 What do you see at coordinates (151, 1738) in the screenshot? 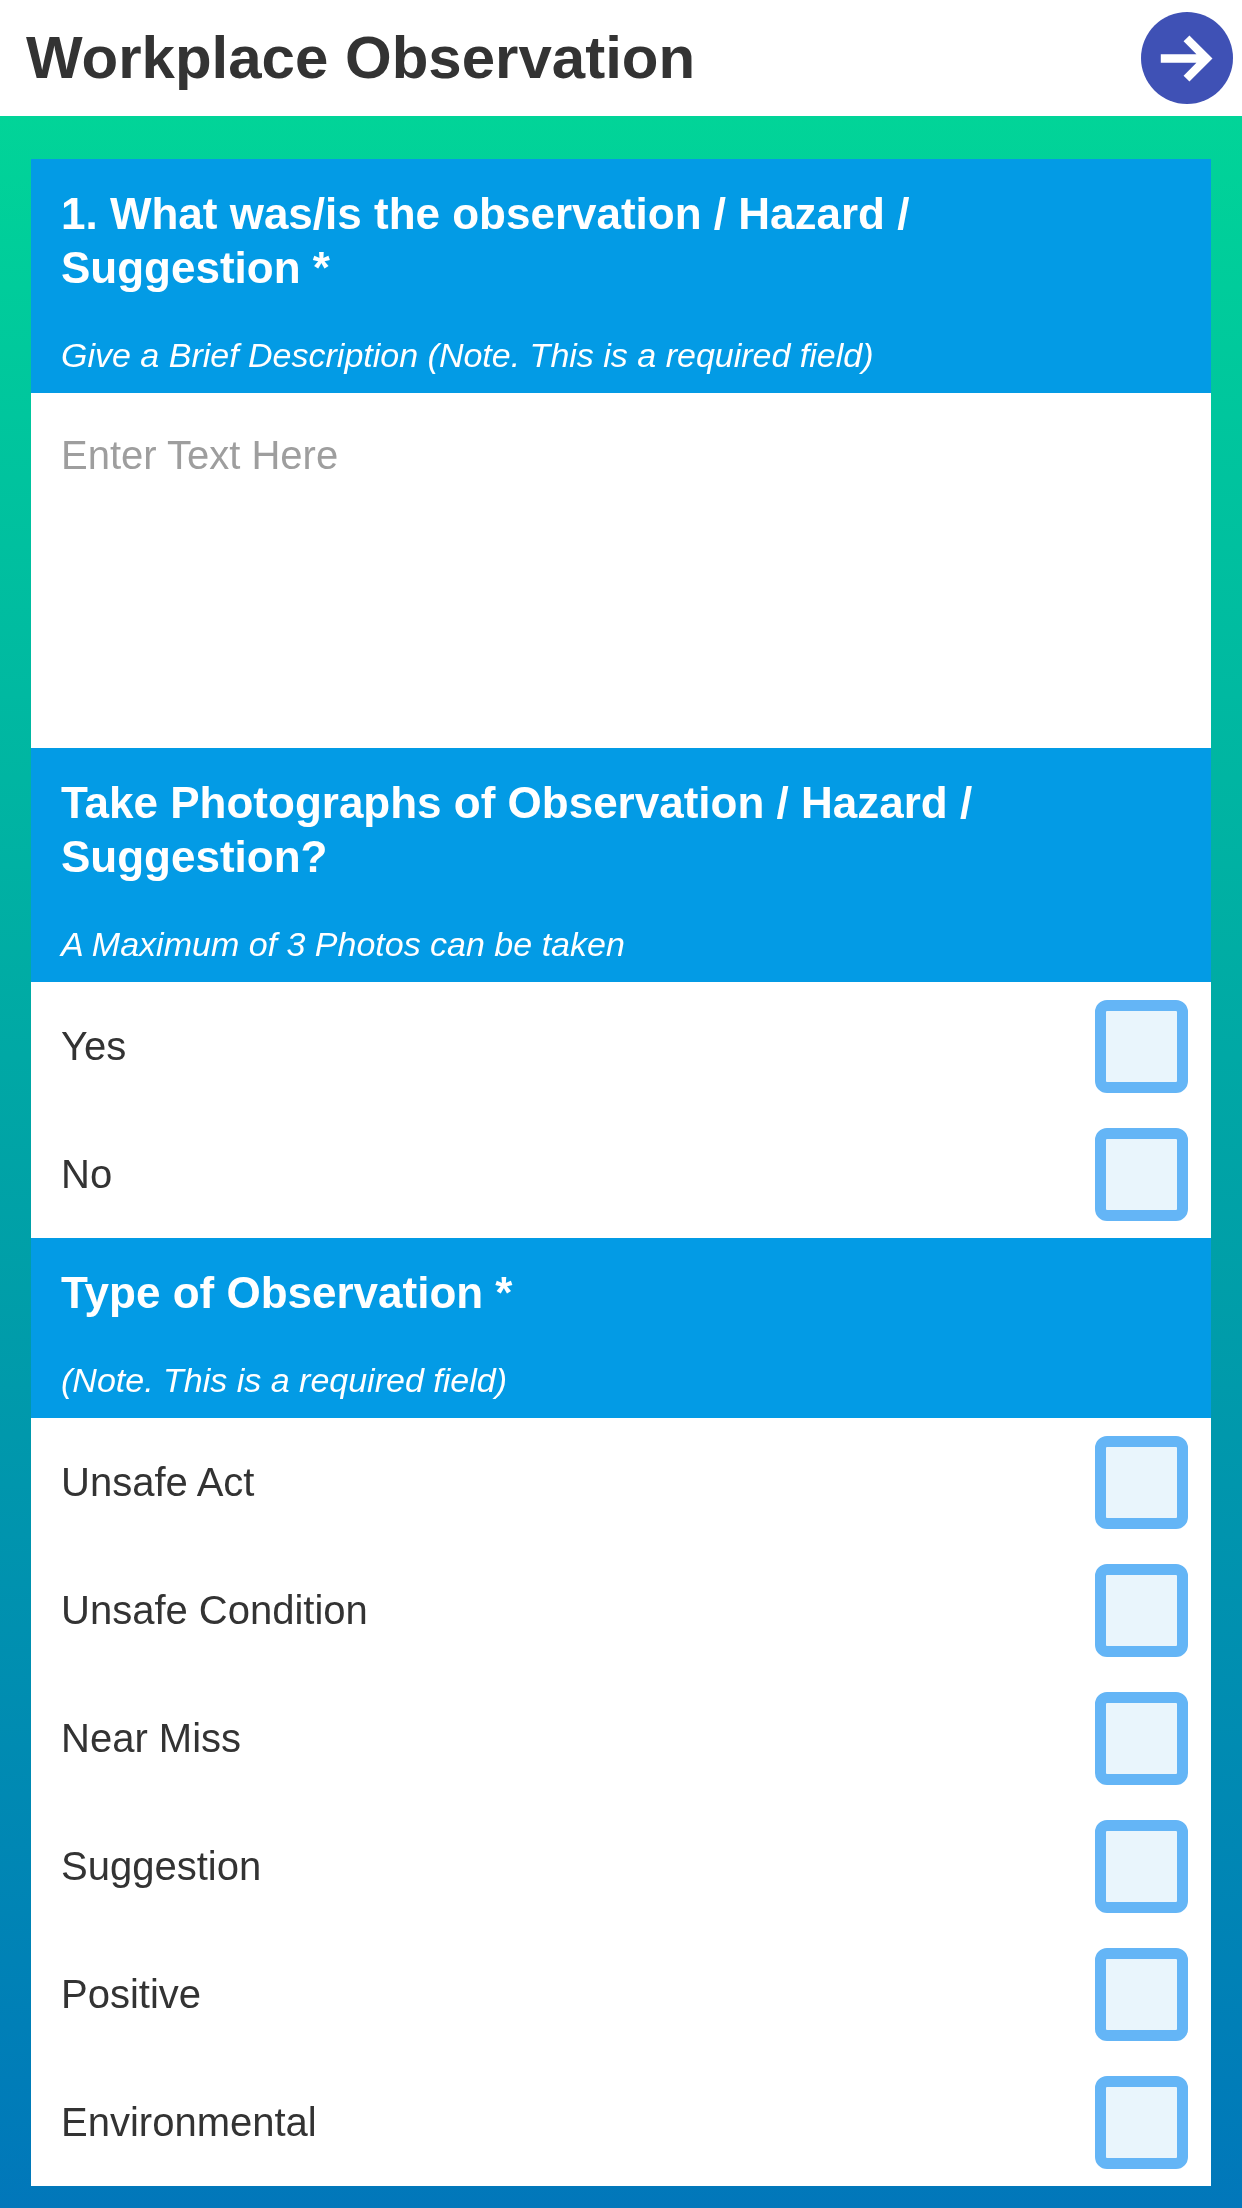
I see `option-label: Near Miss` at bounding box center [151, 1738].